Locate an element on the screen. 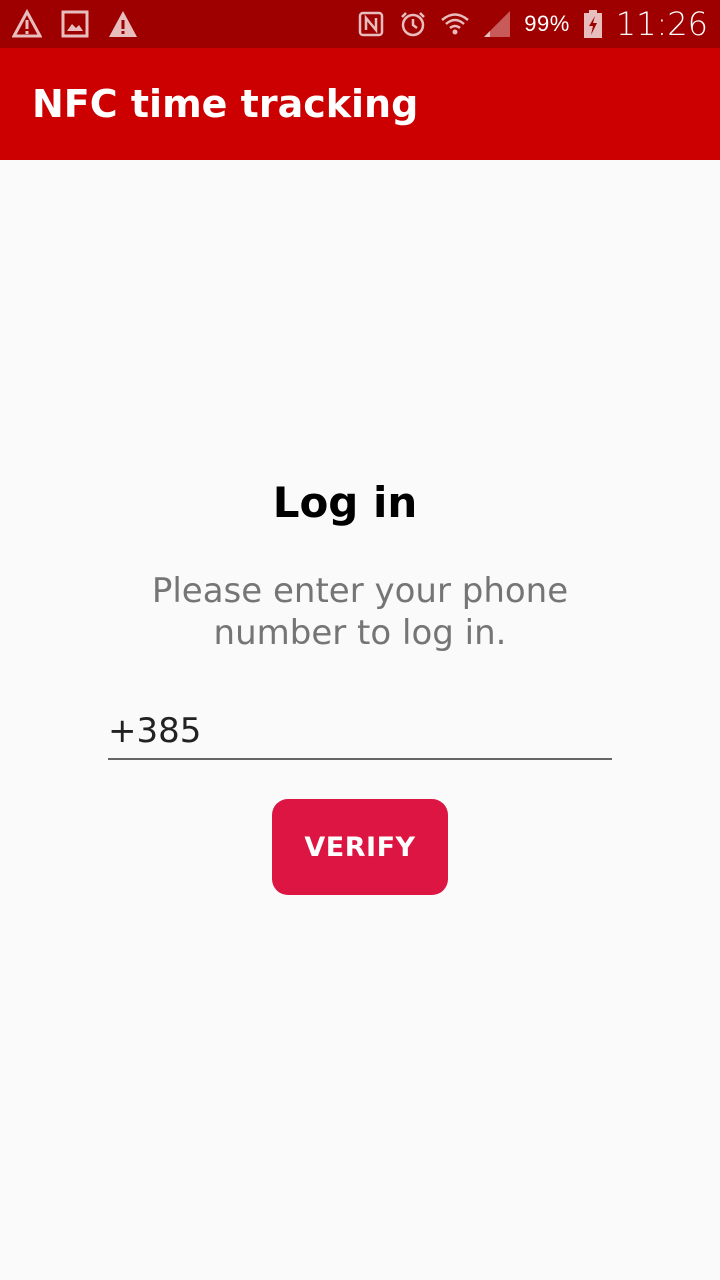  app-bar: NFC time tracking is located at coordinates (360, 104).